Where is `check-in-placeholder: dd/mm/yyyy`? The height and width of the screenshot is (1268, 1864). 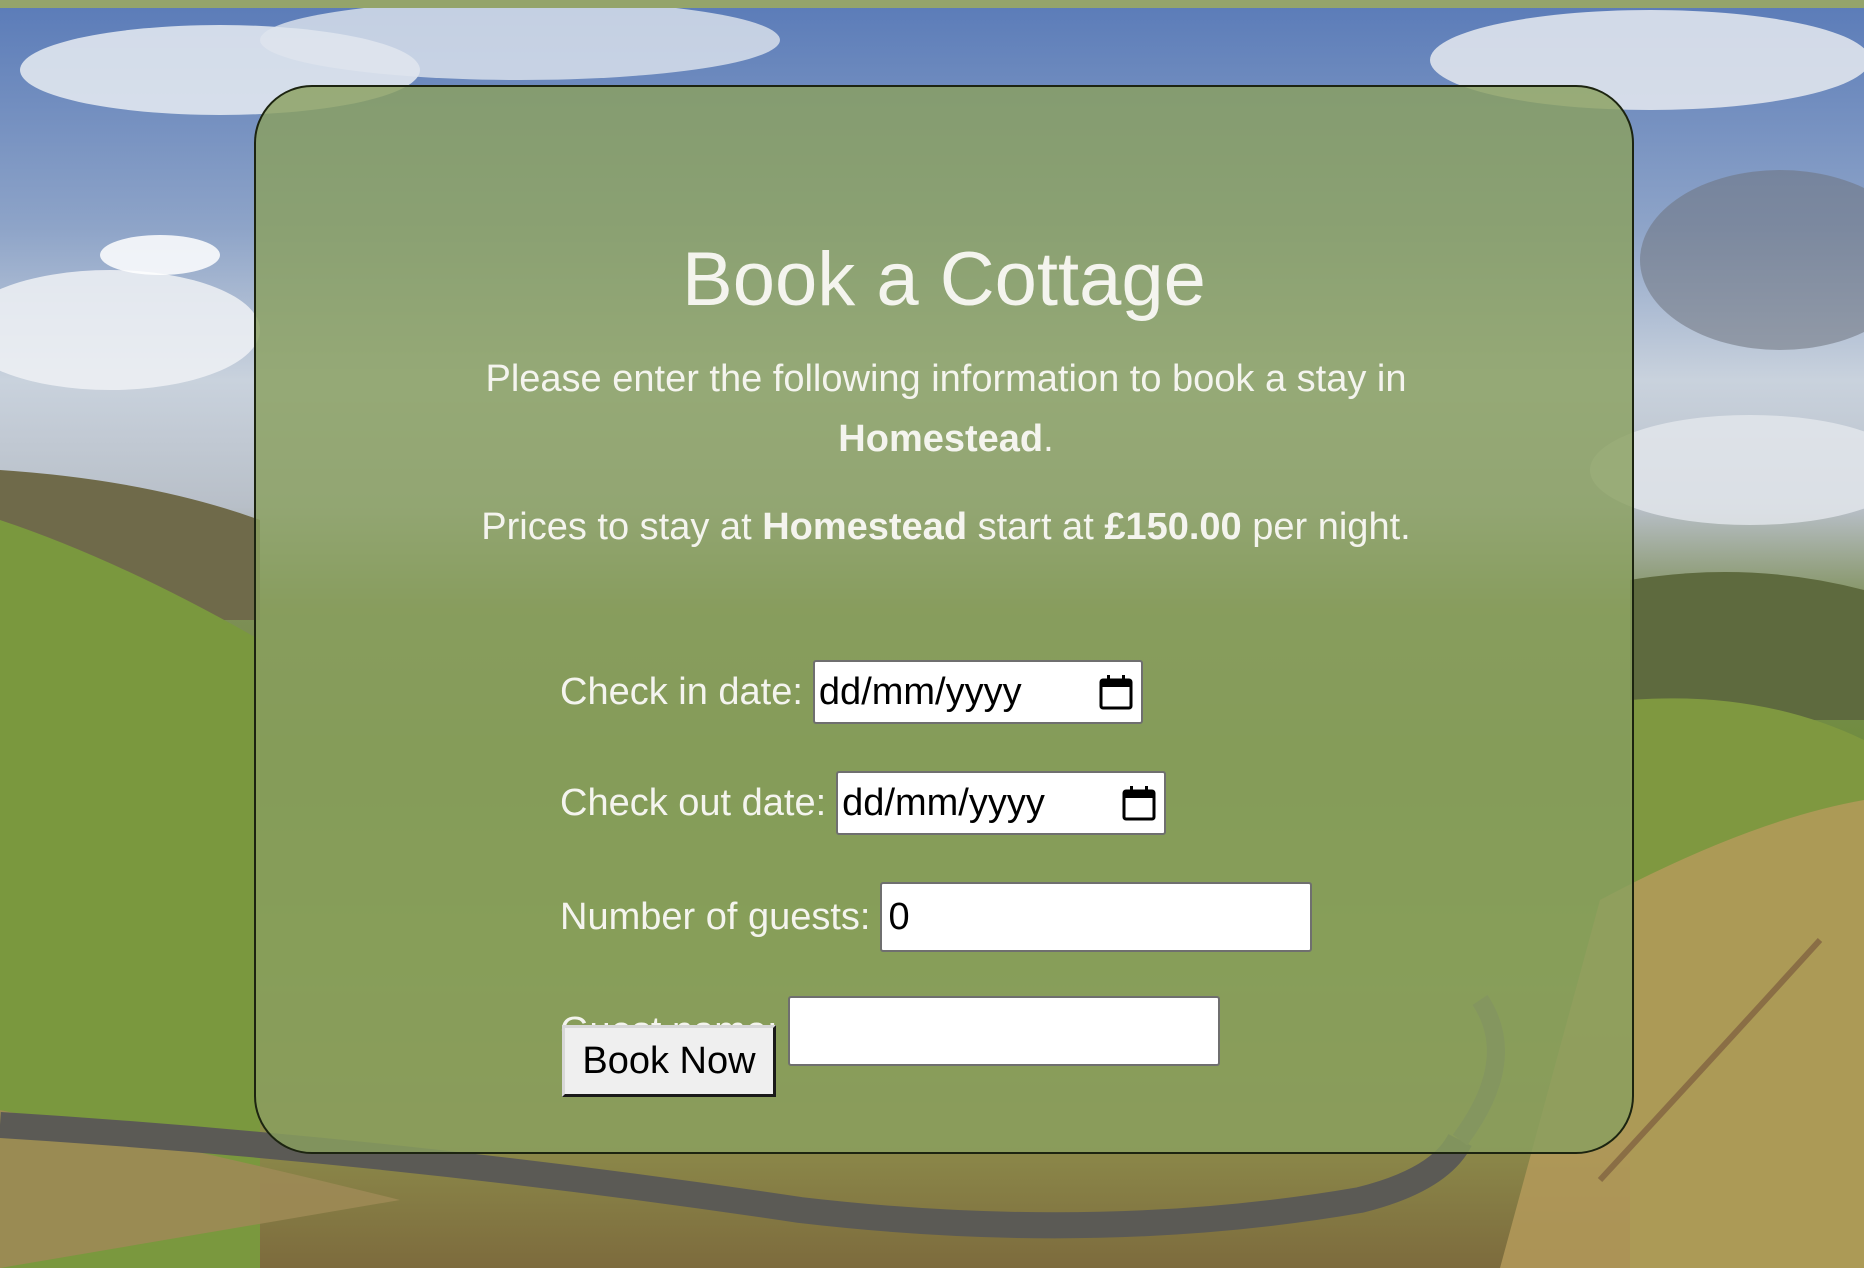 check-in-placeholder: dd/mm/yyyy is located at coordinates (920, 691).